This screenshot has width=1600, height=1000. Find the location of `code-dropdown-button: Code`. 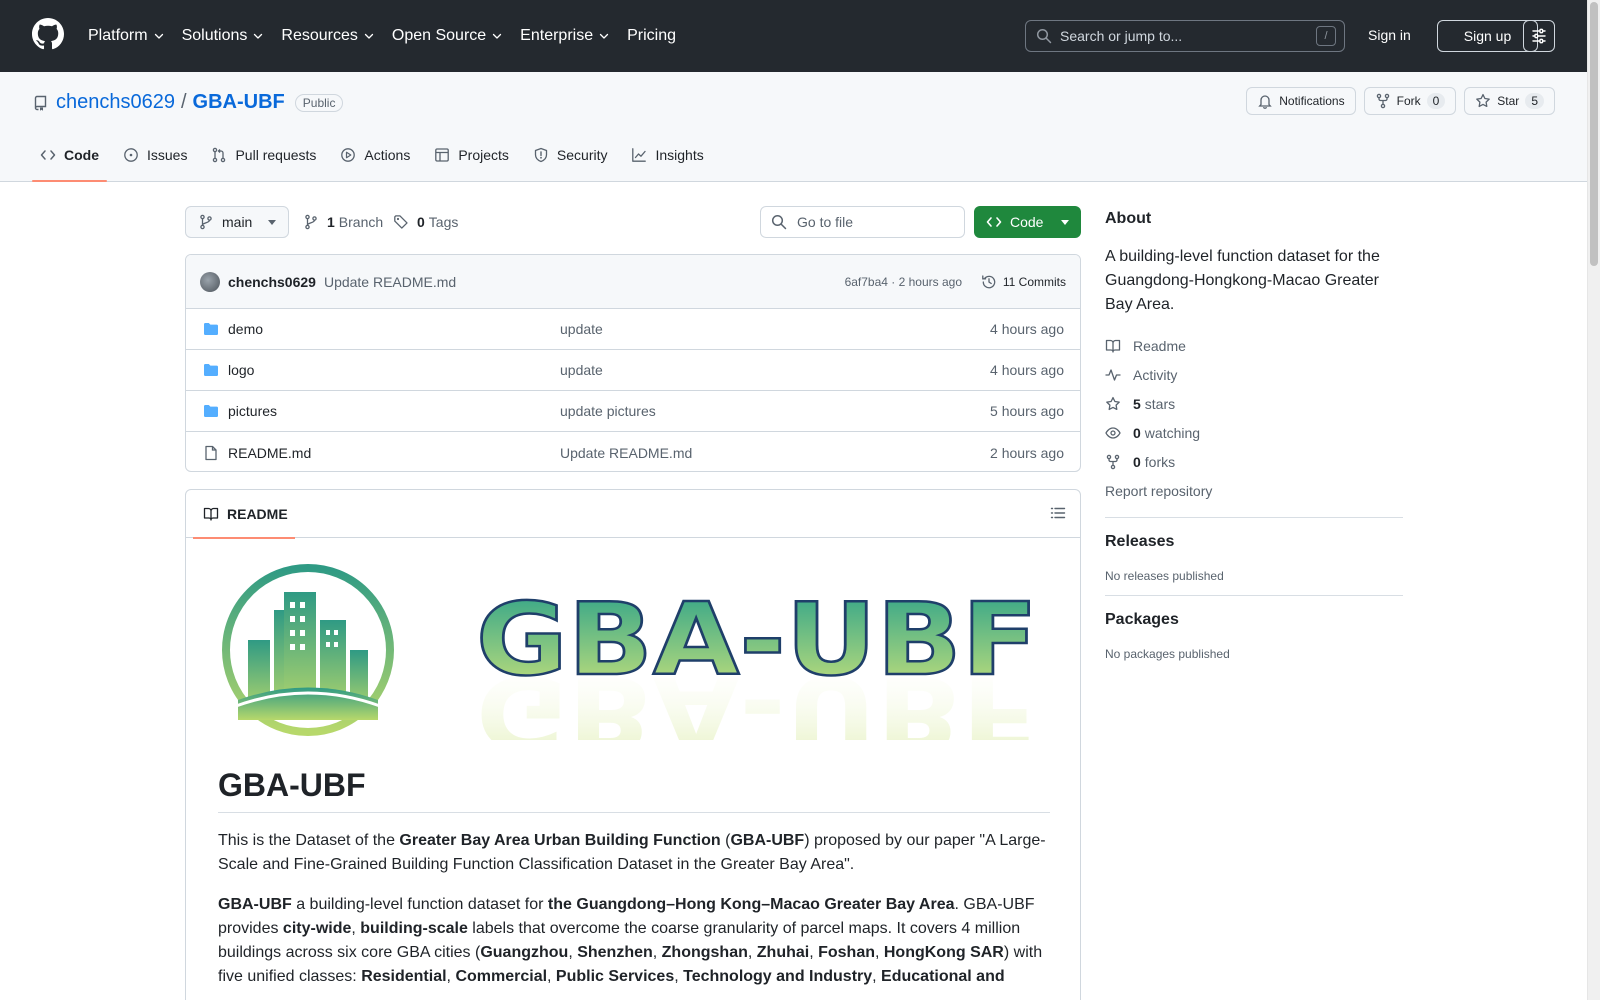

code-dropdown-button: Code is located at coordinates (1027, 222).